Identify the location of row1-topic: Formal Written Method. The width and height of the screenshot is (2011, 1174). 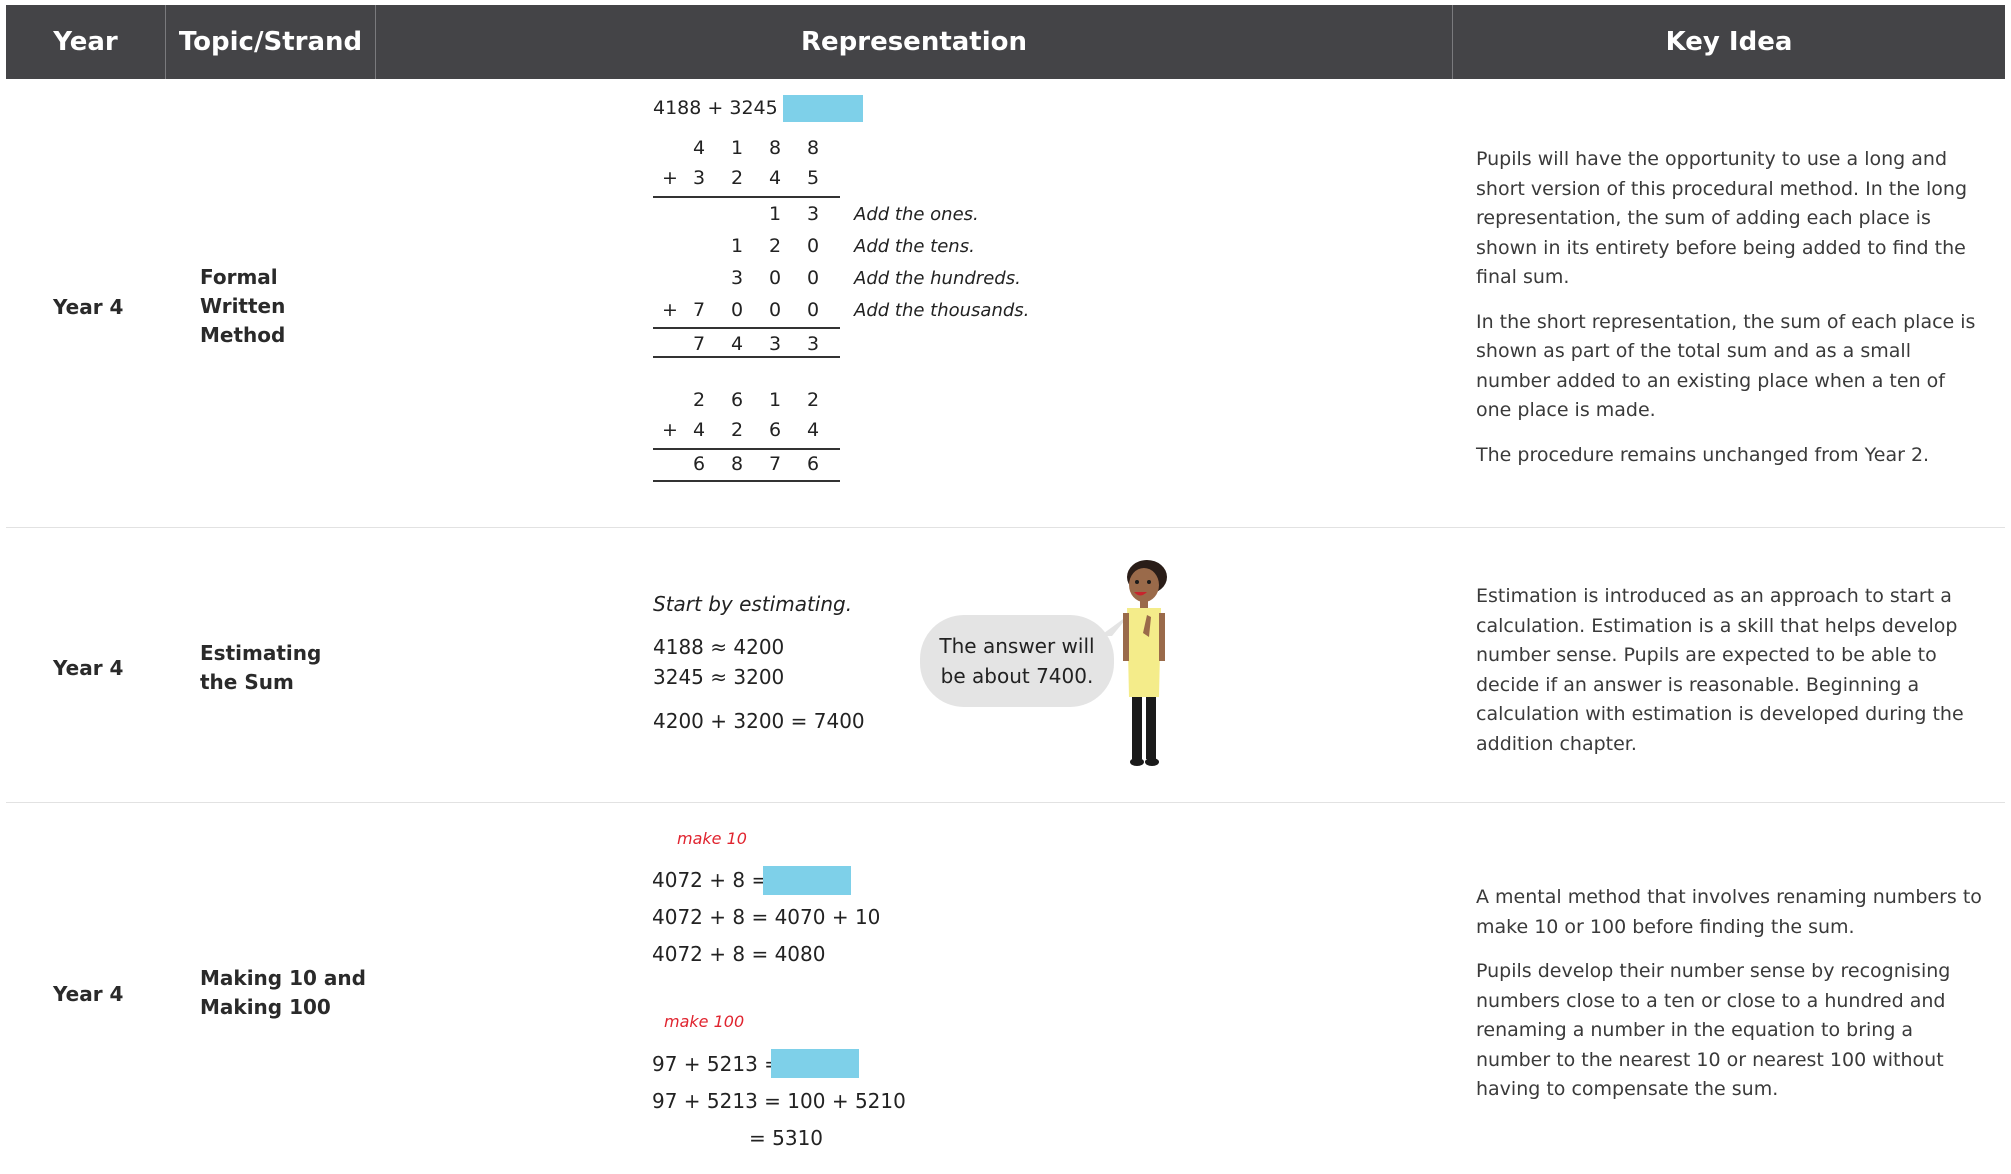
(242, 306).